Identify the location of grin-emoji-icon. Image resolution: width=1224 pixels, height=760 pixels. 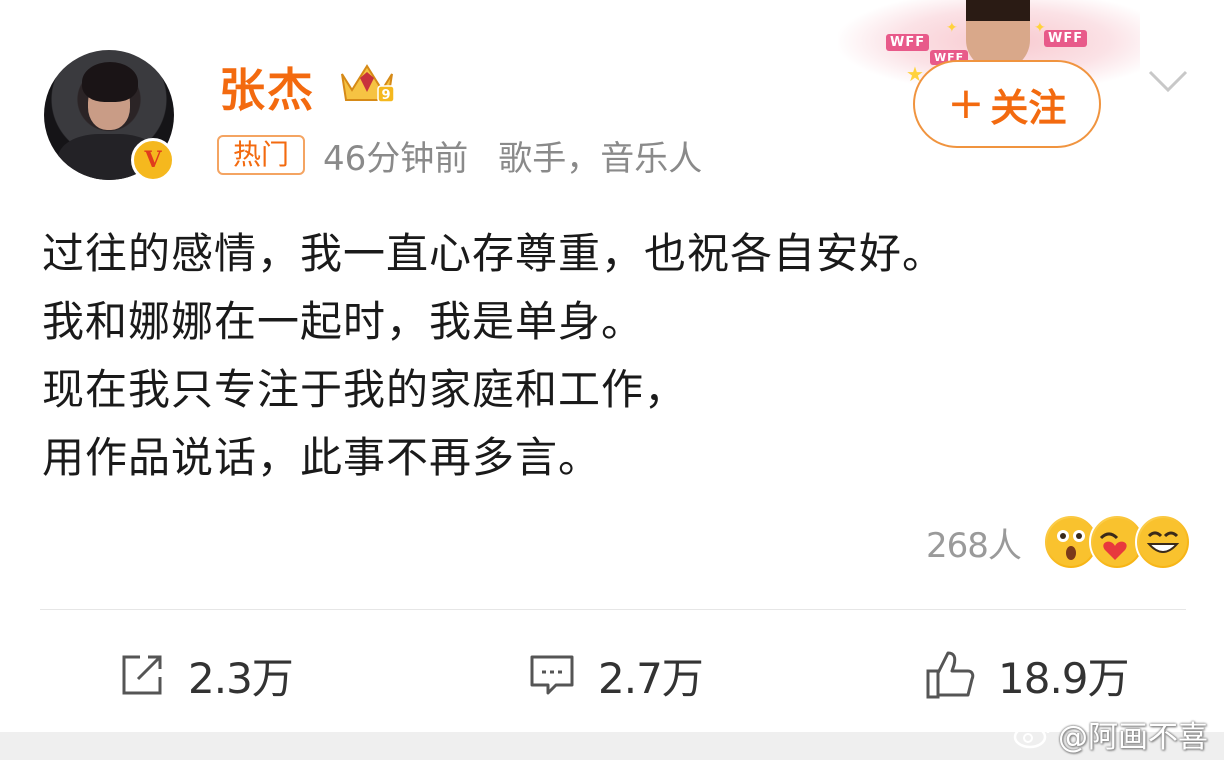
(1162, 542).